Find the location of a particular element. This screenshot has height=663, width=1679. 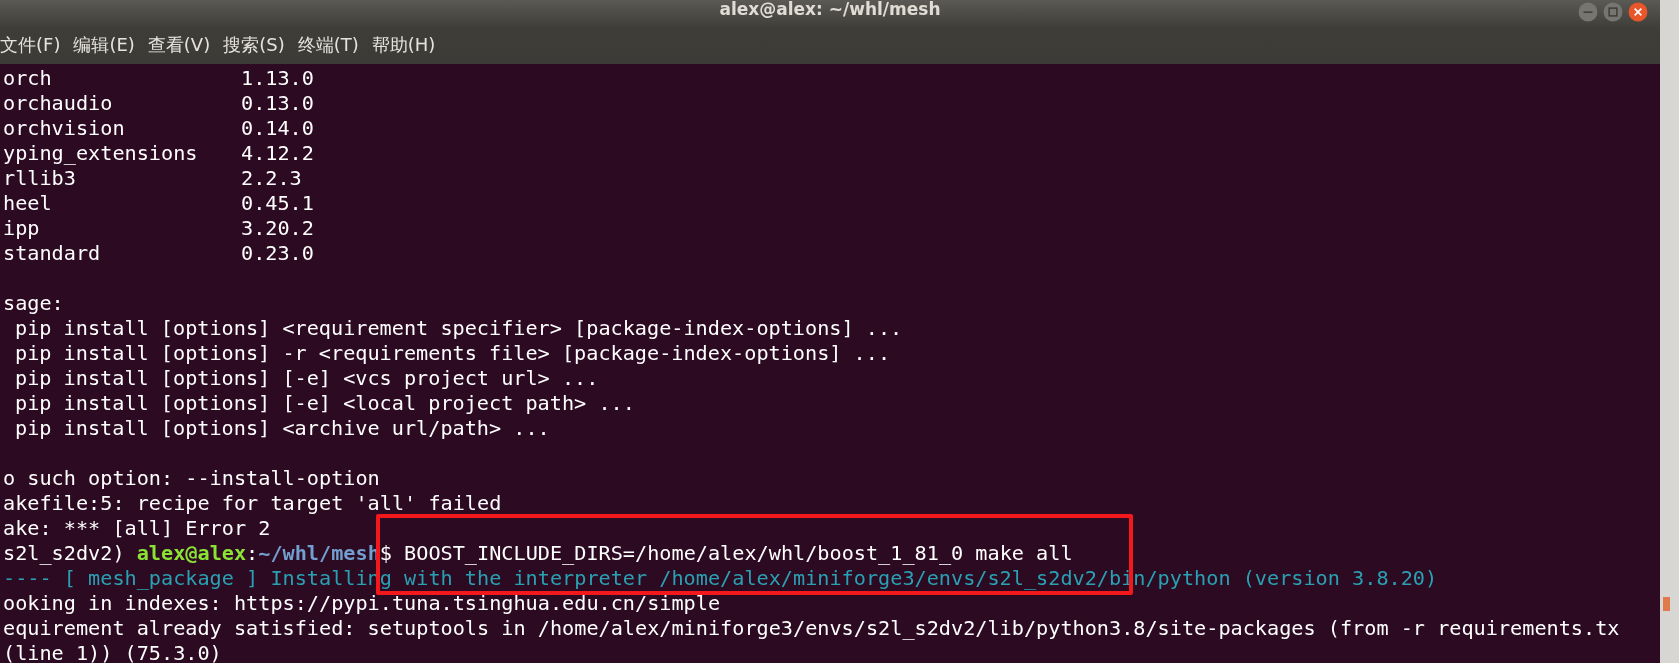

package-name: orch is located at coordinates (27, 78).